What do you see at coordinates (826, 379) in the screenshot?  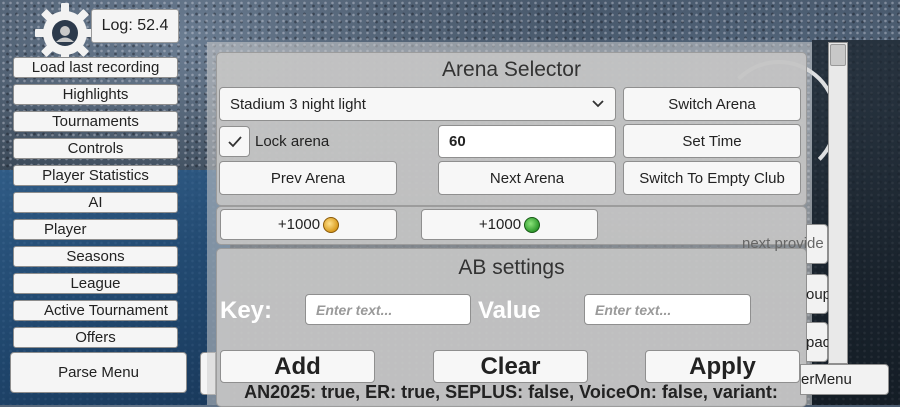 I see `menu-button-label: erMenu` at bounding box center [826, 379].